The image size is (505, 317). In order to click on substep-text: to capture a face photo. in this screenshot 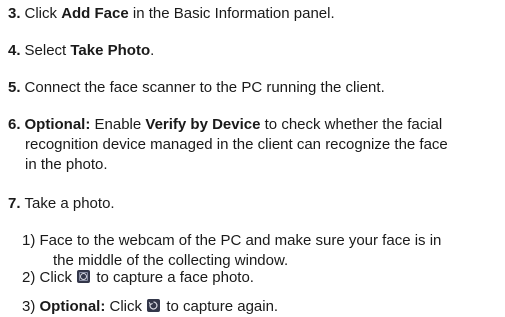, I will do `click(173, 277)`.